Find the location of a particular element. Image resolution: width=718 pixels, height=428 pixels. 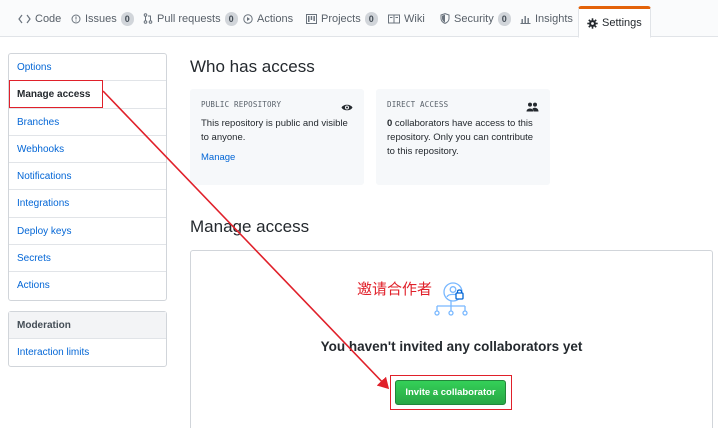

tab-projects: Projects 0 is located at coordinates (342, 18).